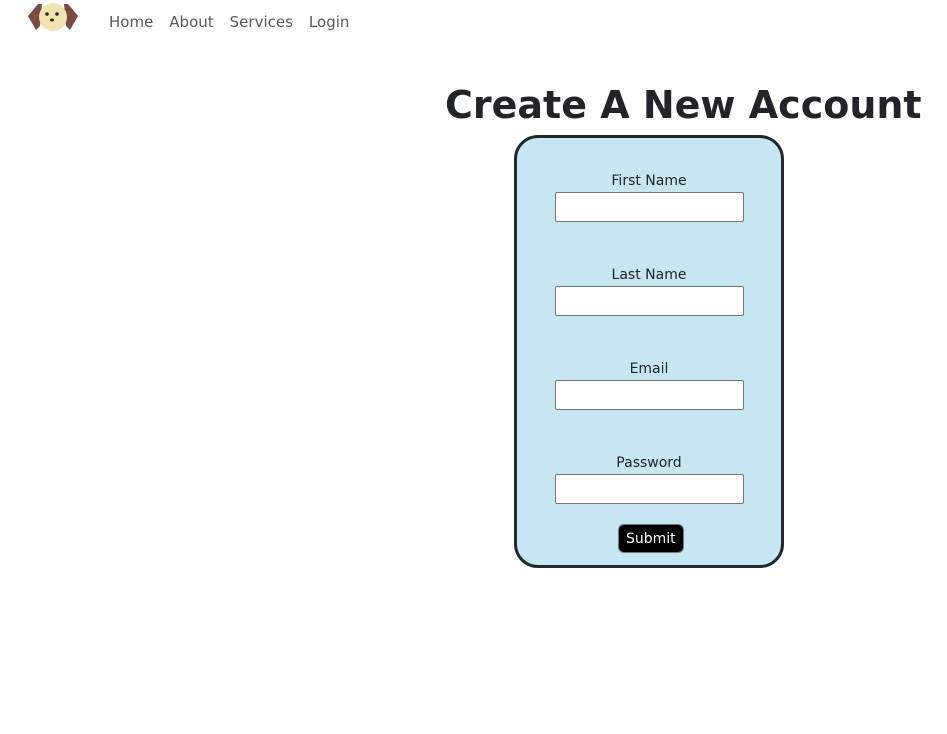 The image size is (947, 734). Describe the element at coordinates (683, 105) in the screenshot. I see `page-title: Create A New Account` at that location.